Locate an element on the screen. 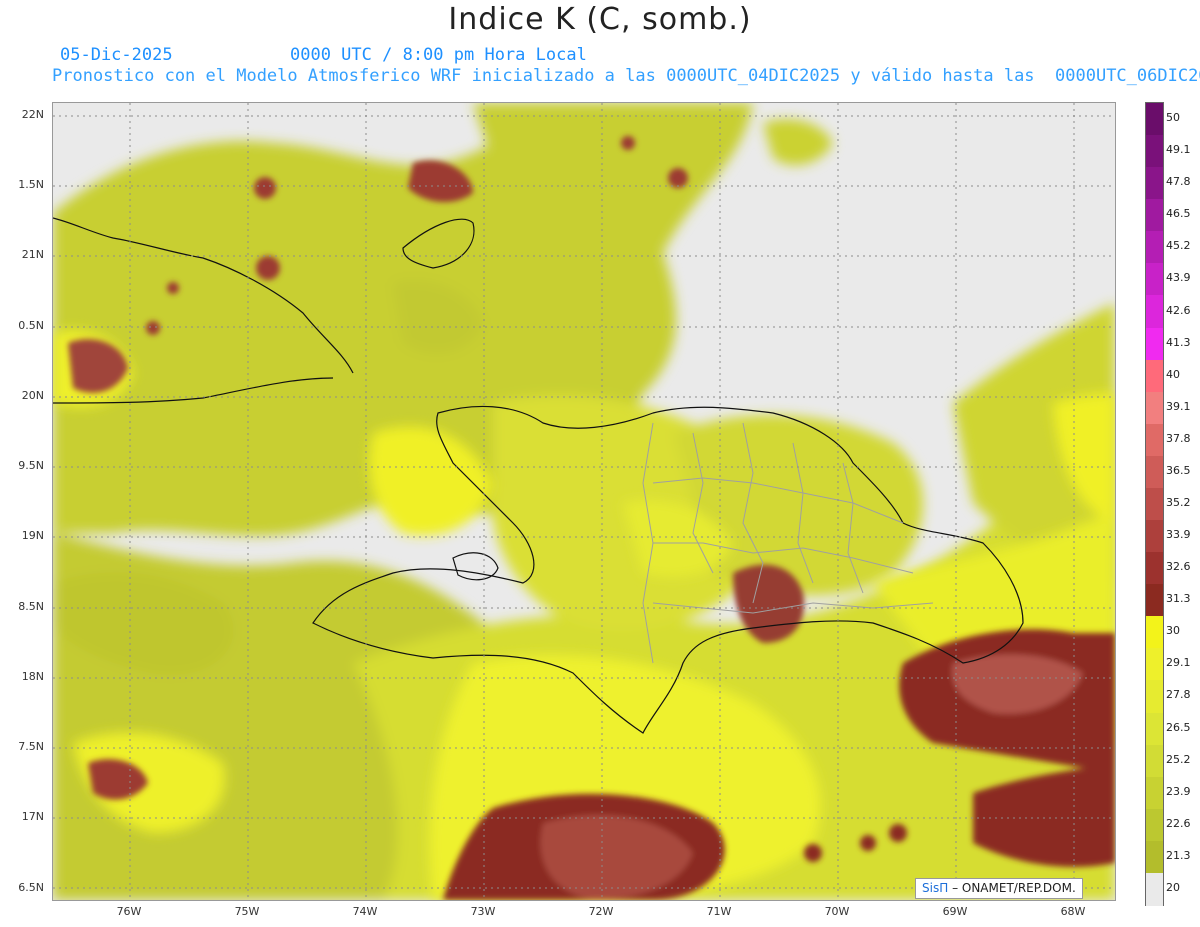 The image size is (1200, 927). colorbar-label: 43.9 is located at coordinates (1178, 278).